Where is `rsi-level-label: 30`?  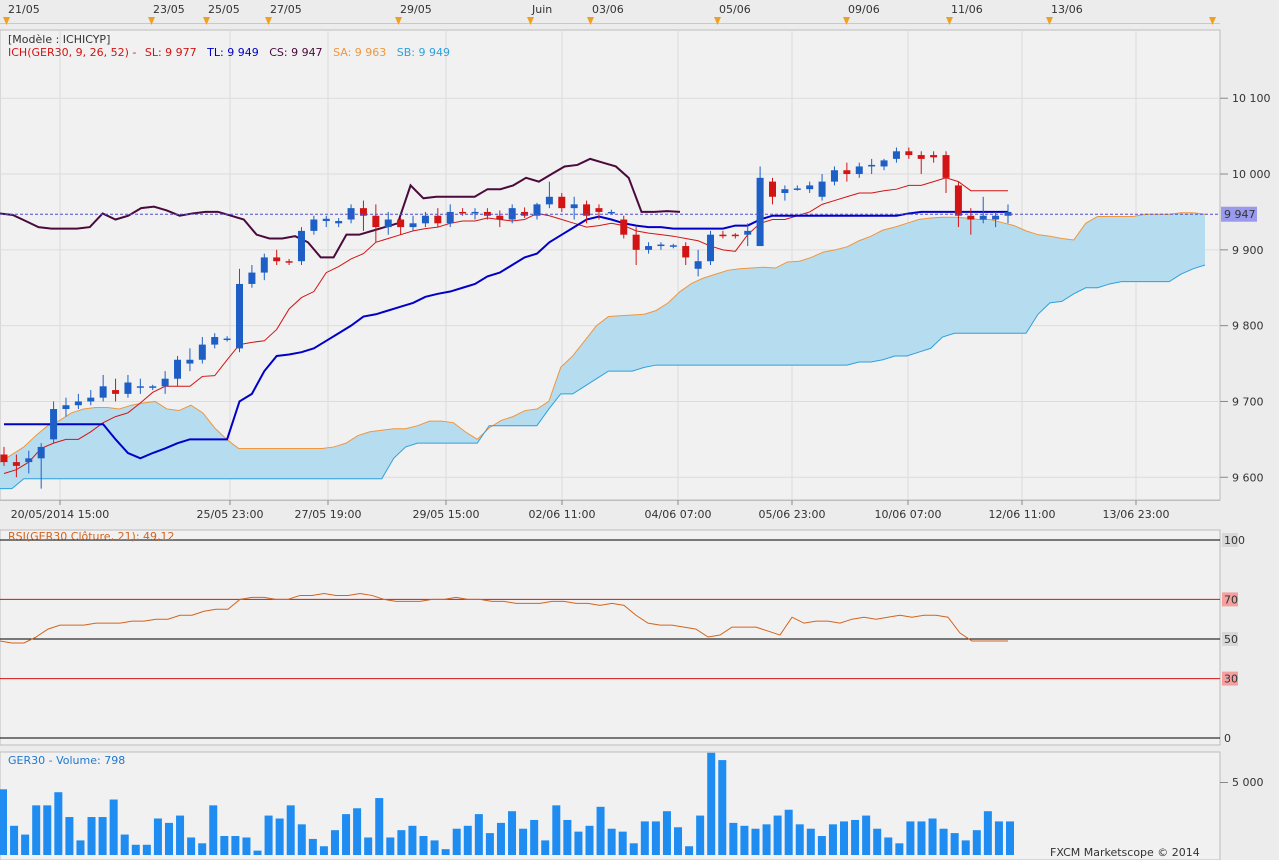 rsi-level-label: 30 is located at coordinates (1231, 679).